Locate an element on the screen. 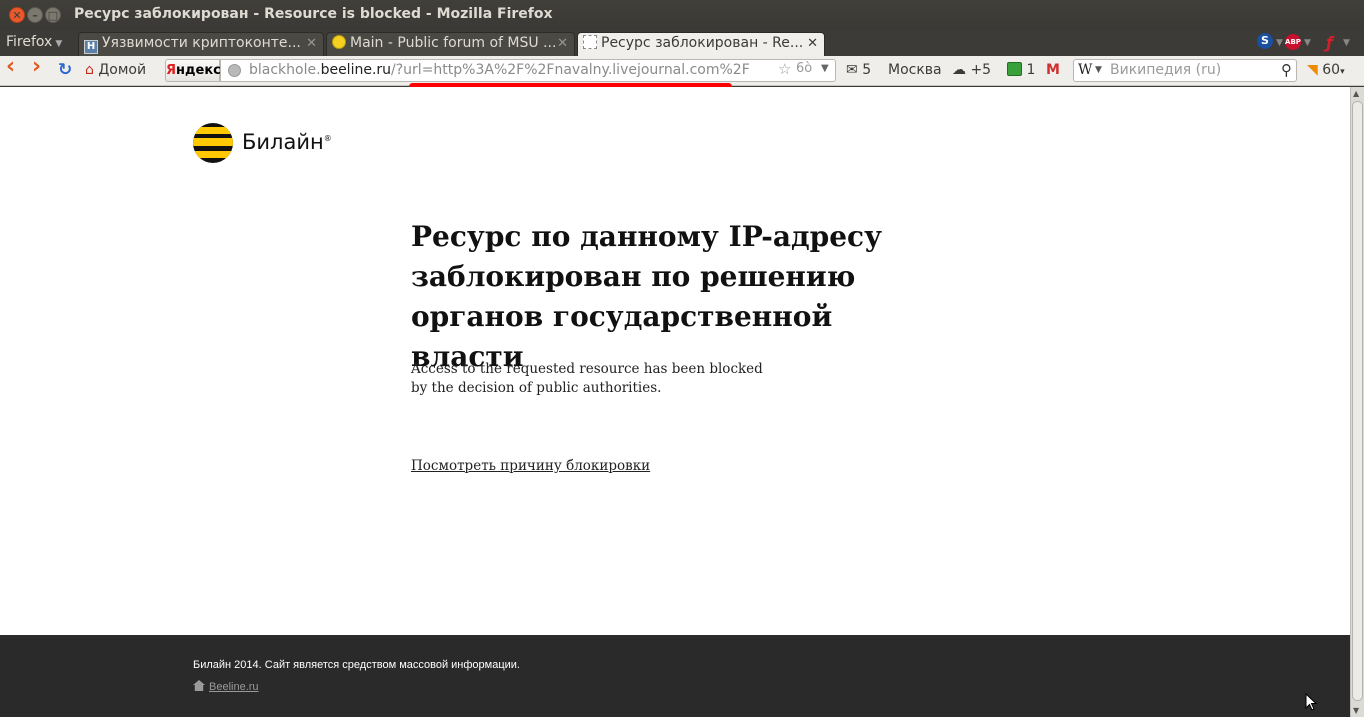 The width and height of the screenshot is (1364, 717). weather-widget: ☁ +5 is located at coordinates (971, 70).